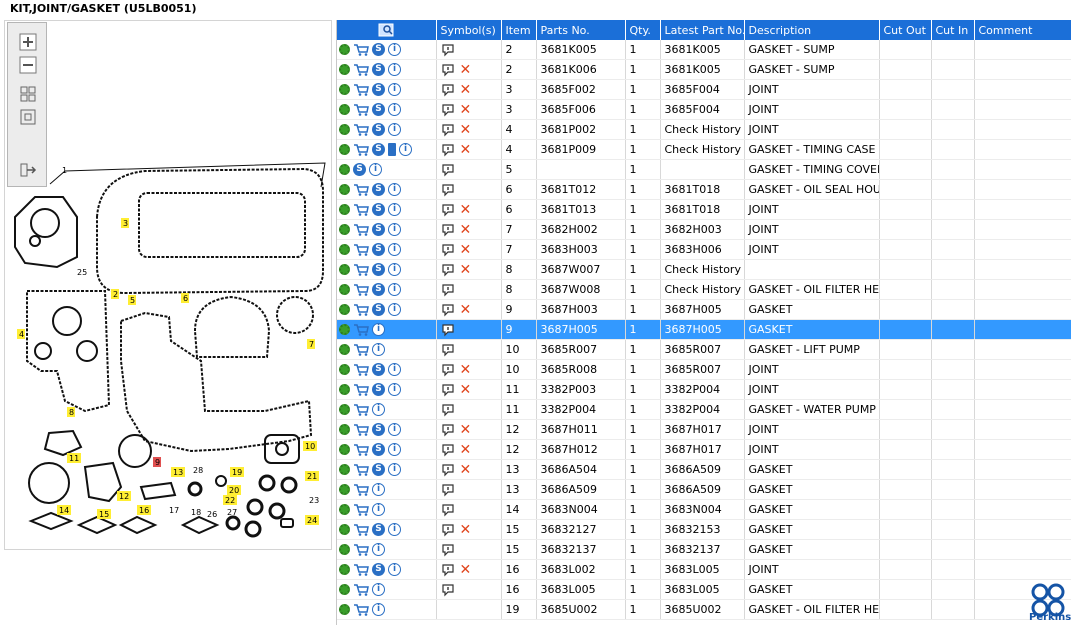 The width and height of the screenshot is (1071, 625). I want to click on manual-icon, so click(392, 150).